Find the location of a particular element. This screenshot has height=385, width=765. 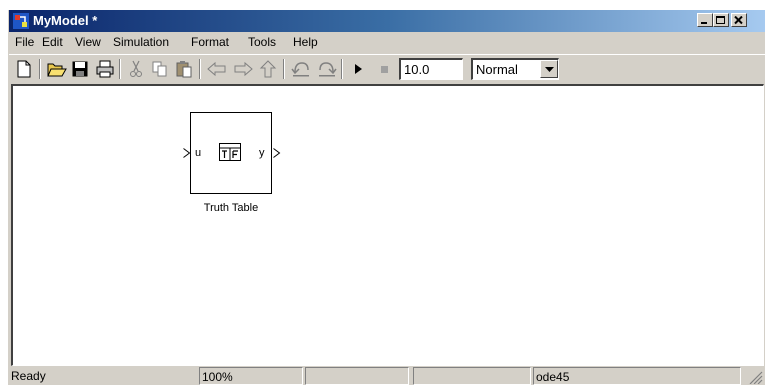

status-zoom: 100% is located at coordinates (251, 376).